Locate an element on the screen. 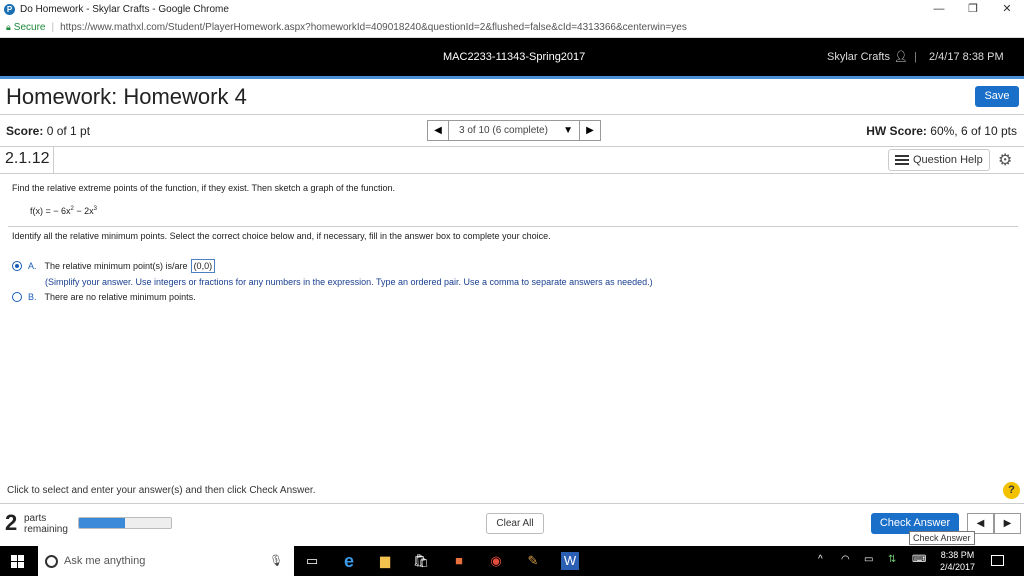 Image resolution: width=1024 pixels, height=576 pixels. chrome-icon: ◉ is located at coordinates (496, 561).